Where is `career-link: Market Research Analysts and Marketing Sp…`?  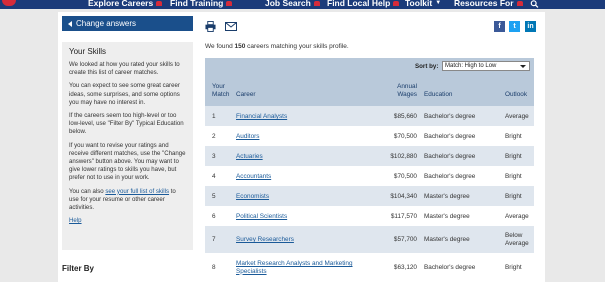 career-link: Market Research Analysts and Marketing Sp… is located at coordinates (294, 267).